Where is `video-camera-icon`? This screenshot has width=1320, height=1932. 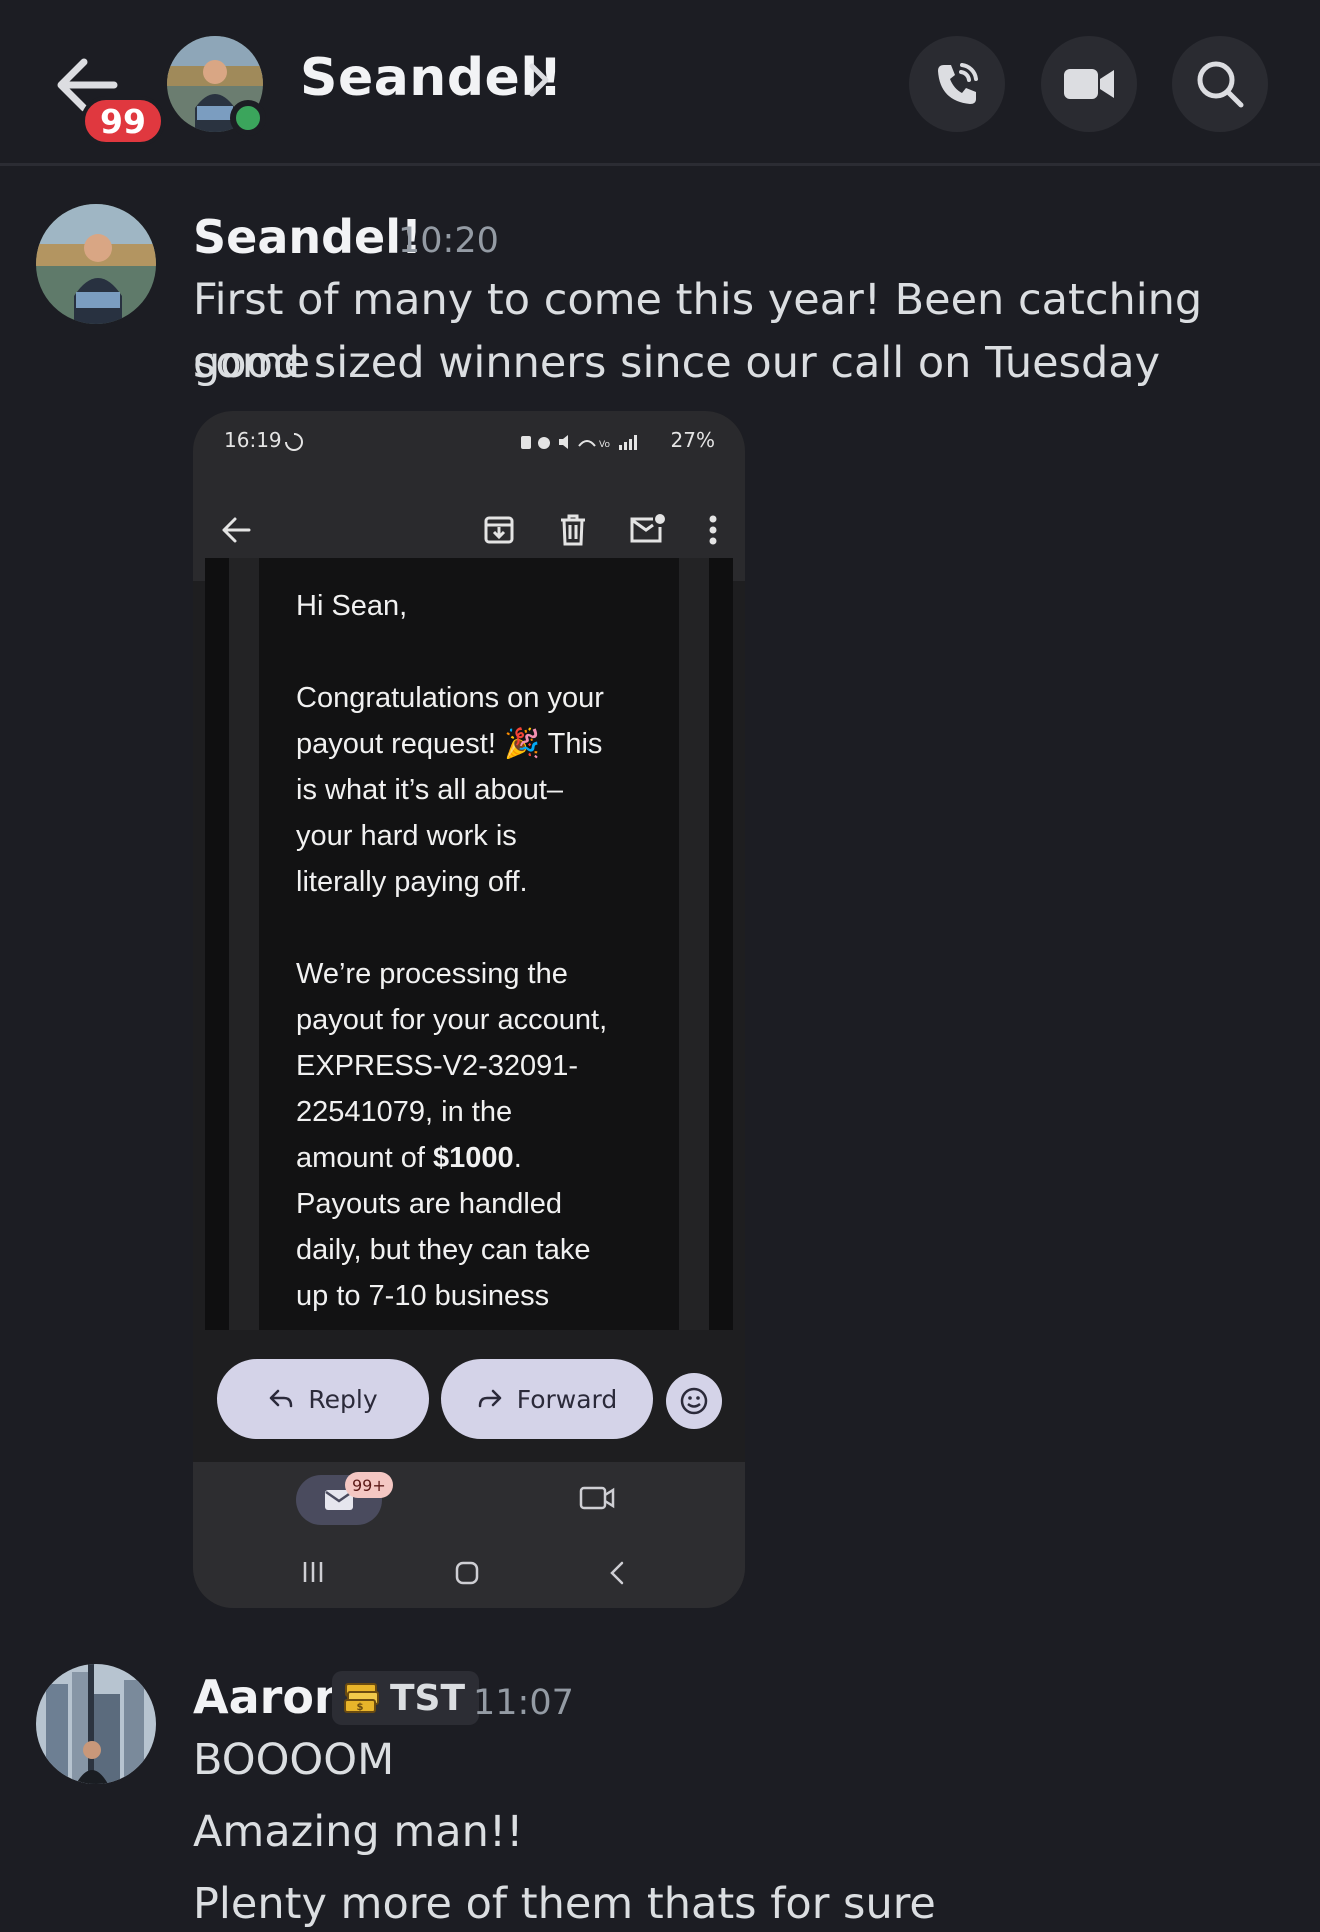 video-camera-icon is located at coordinates (1089, 84).